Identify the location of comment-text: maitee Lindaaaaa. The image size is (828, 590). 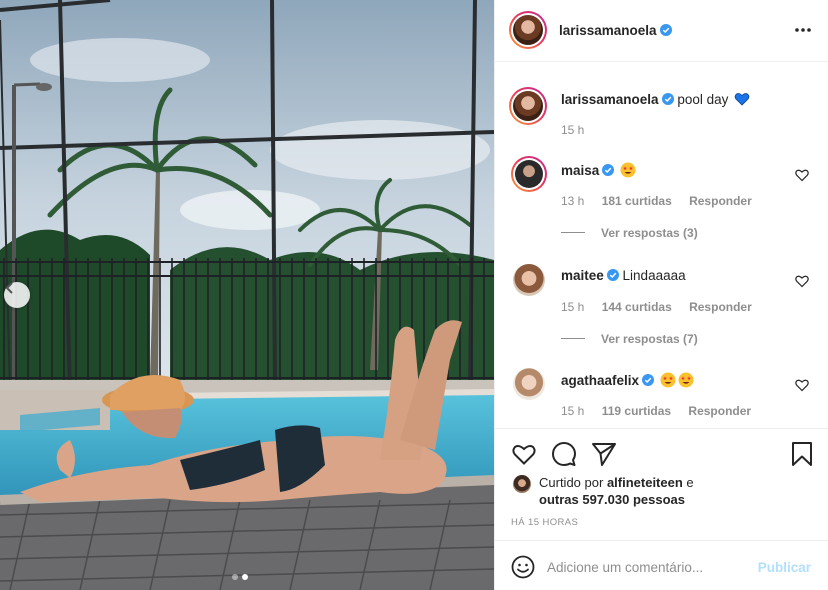
(623, 275).